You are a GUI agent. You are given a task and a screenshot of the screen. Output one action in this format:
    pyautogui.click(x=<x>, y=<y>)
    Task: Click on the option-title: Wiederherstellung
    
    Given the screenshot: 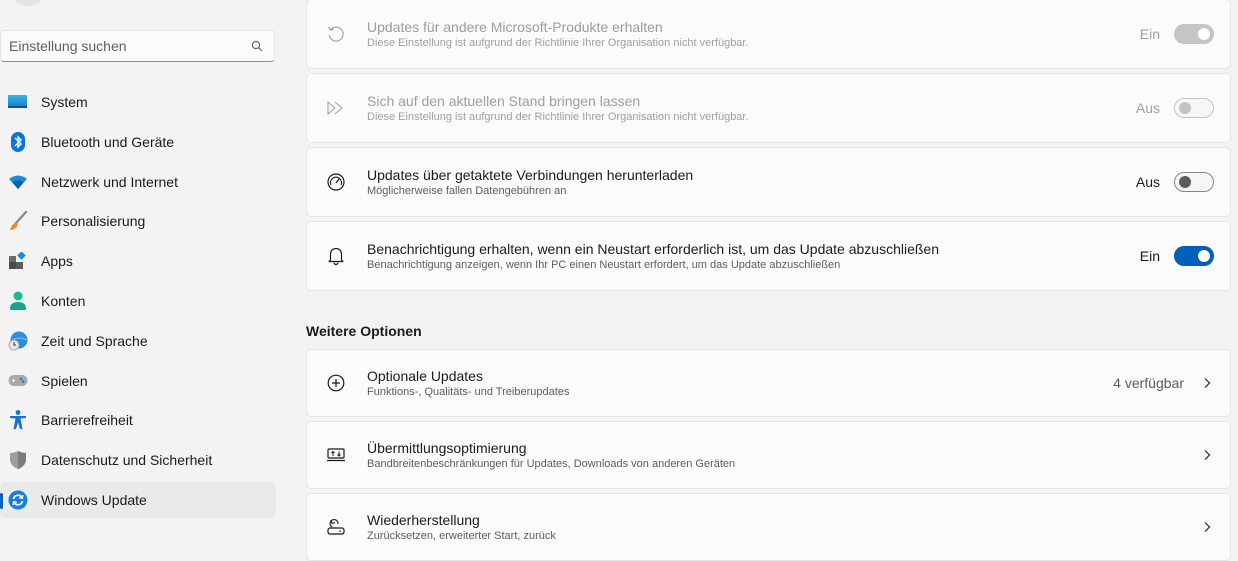 What is the action you would take?
    pyautogui.click(x=423, y=520)
    